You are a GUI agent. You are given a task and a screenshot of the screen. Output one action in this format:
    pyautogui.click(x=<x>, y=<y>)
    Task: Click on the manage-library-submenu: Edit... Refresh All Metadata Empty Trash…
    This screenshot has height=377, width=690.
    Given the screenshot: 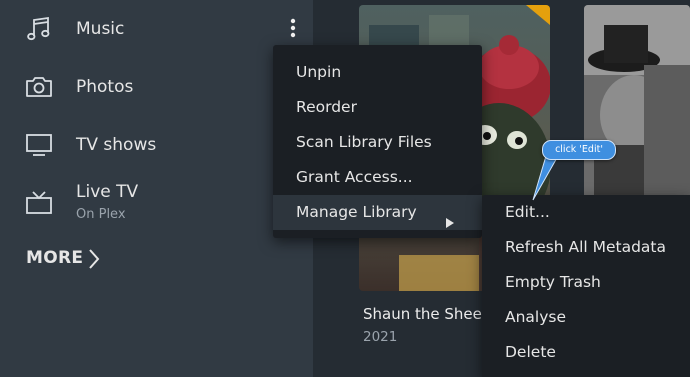 What is the action you would take?
    pyautogui.click(x=586, y=286)
    